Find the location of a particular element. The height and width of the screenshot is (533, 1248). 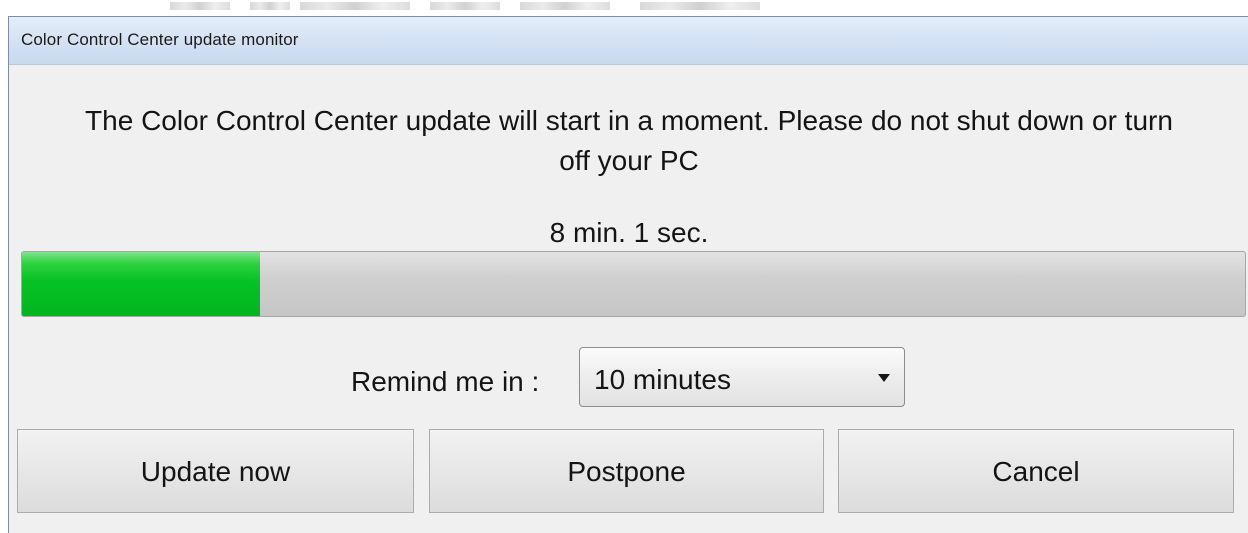

postpone-button: Postpone is located at coordinates (626, 471).